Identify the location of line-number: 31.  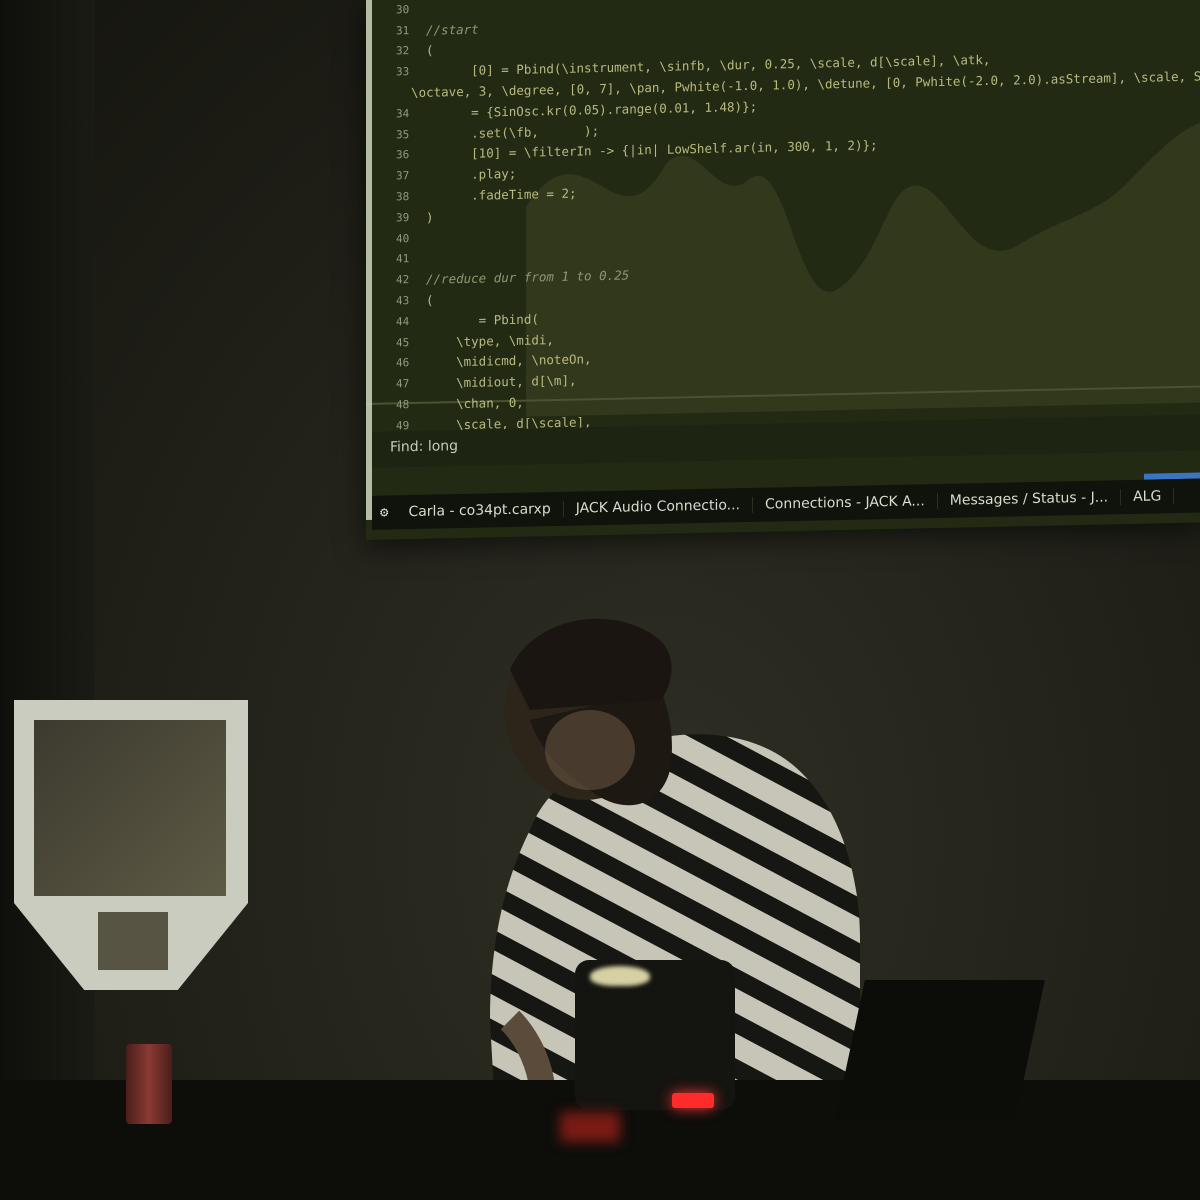
(403, 30).